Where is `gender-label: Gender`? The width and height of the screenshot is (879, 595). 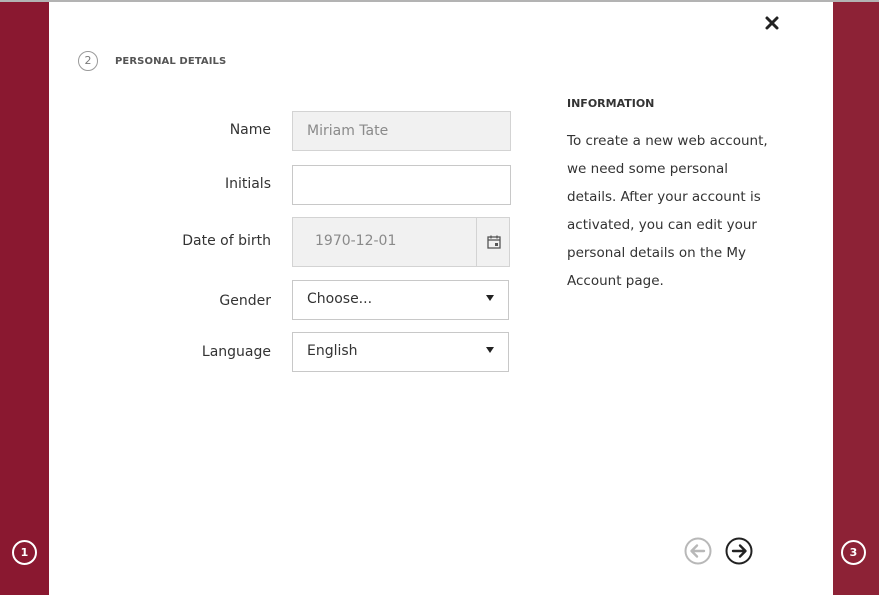
gender-label: Gender is located at coordinates (245, 301).